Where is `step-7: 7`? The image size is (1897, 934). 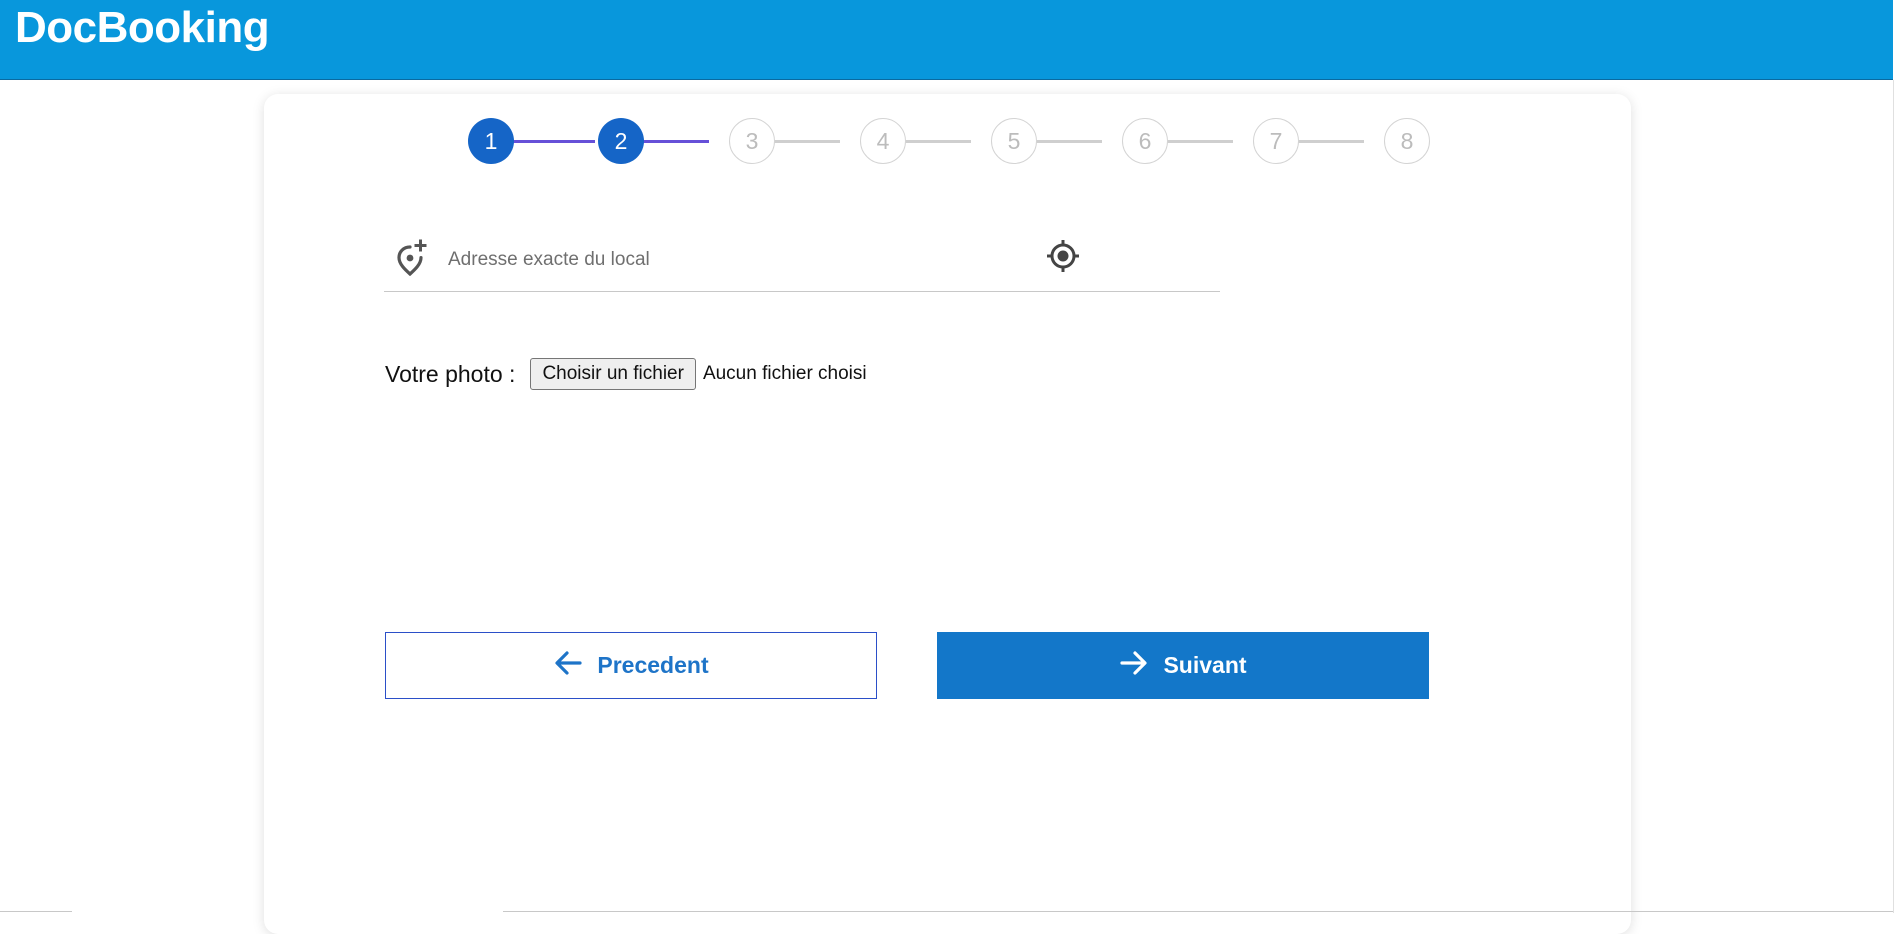
step-7: 7 is located at coordinates (1276, 141).